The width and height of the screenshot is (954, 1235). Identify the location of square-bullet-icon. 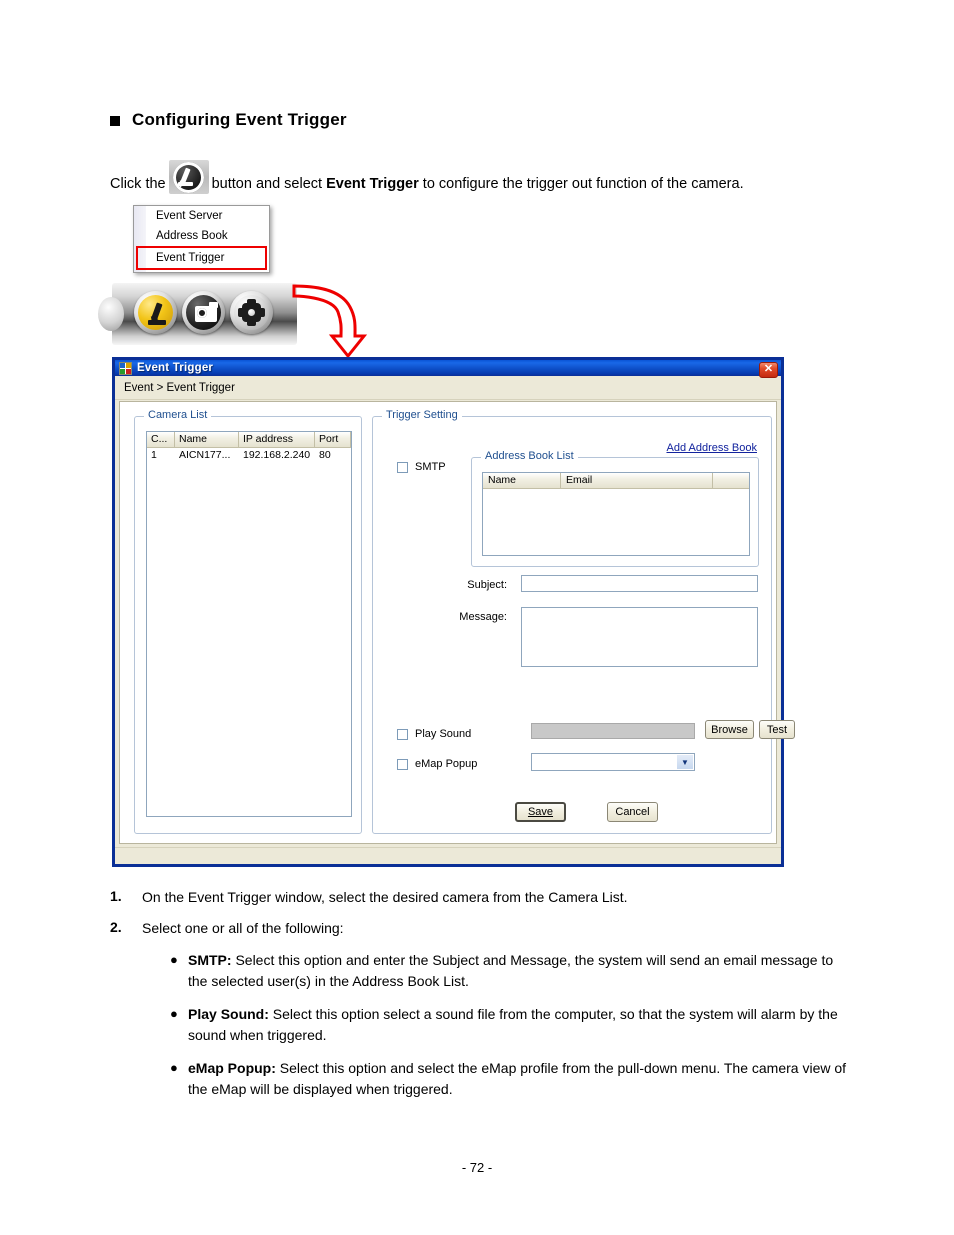
(115, 121).